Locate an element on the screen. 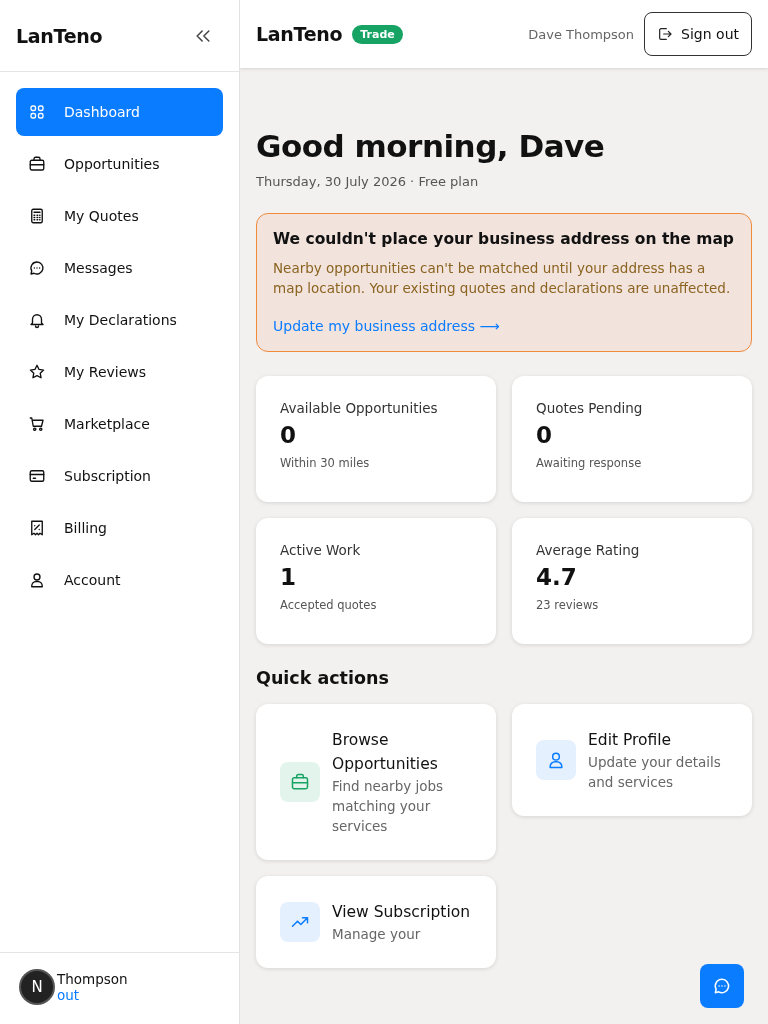  nav-item: Subscription is located at coordinates (119, 476).